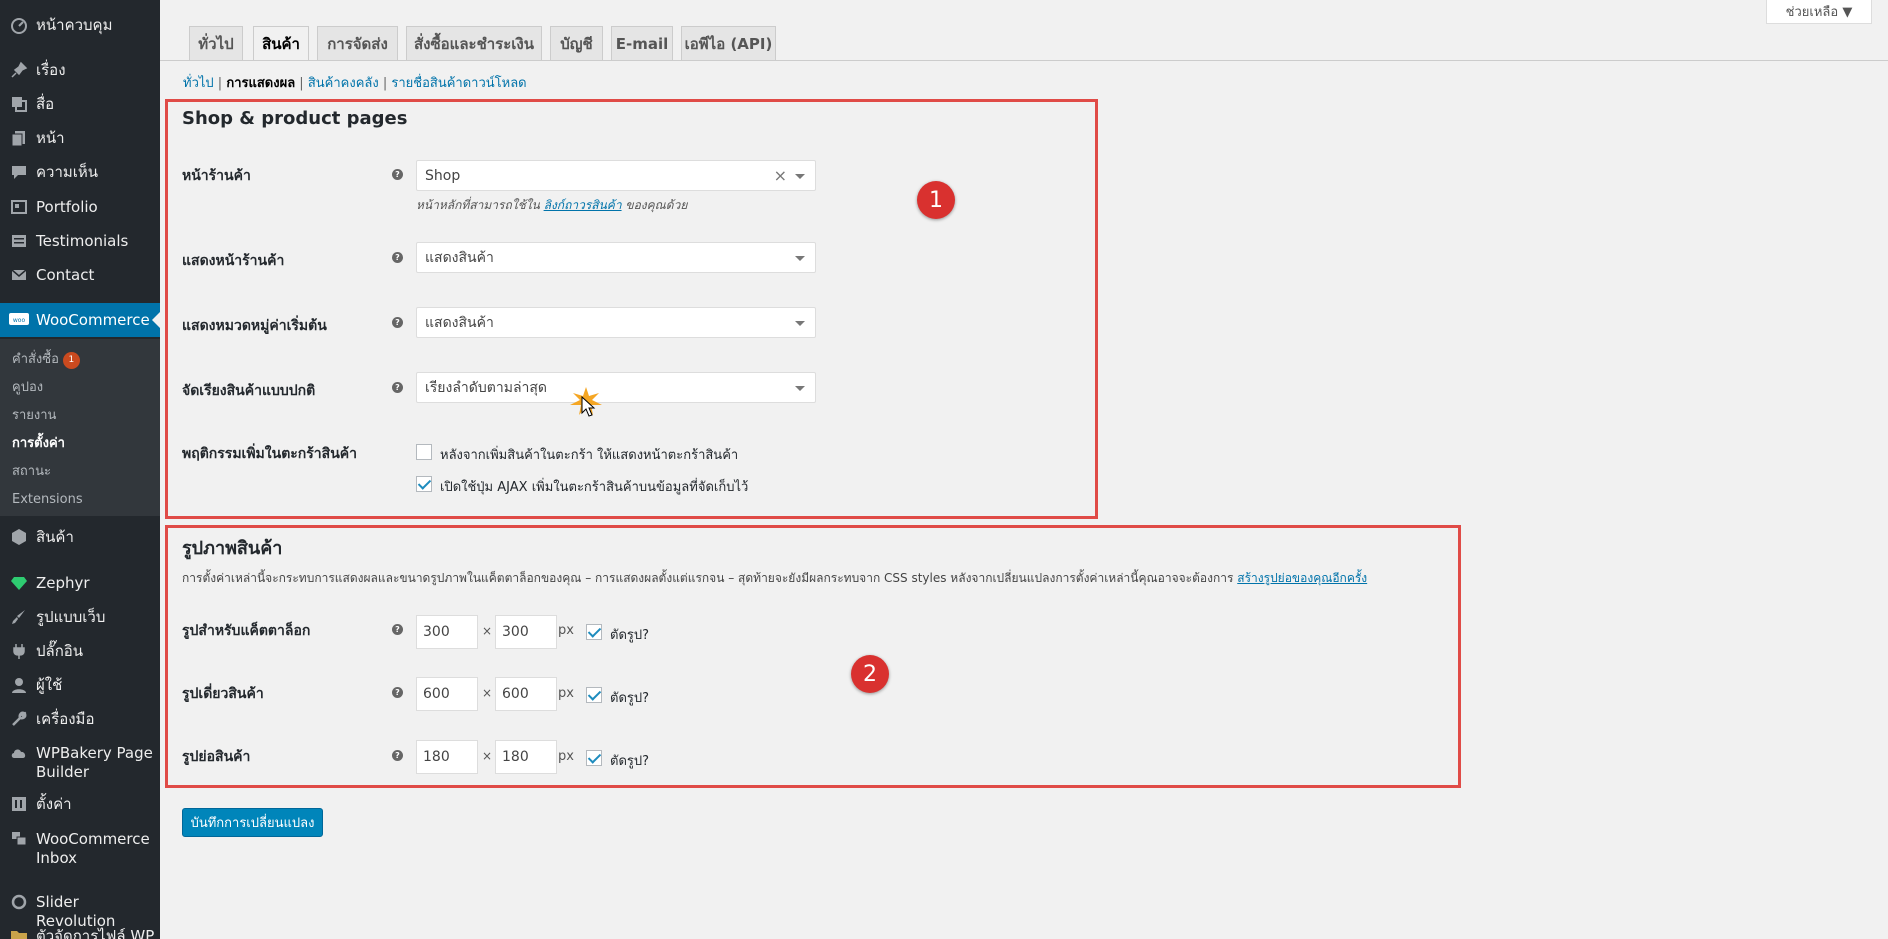 This screenshot has height=939, width=1888. Describe the element at coordinates (357, 43) in the screenshot. I see `tab-shipping: การจัดส่ง` at that location.